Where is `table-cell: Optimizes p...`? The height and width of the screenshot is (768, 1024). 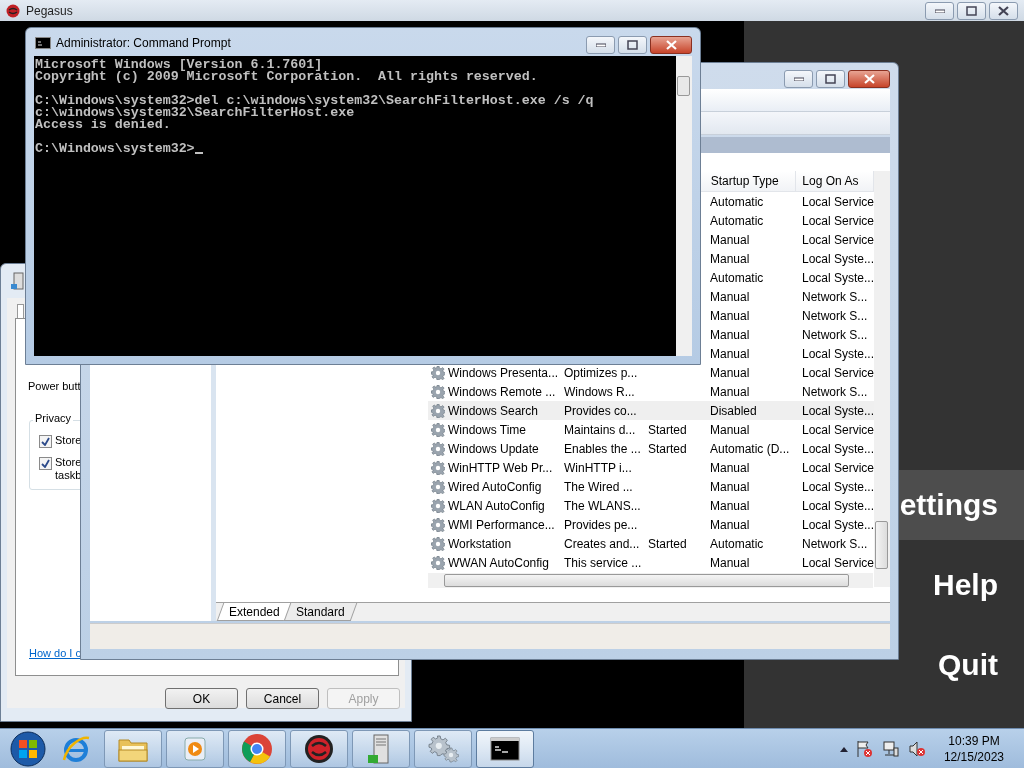
table-cell: Optimizes p... is located at coordinates (601, 372).